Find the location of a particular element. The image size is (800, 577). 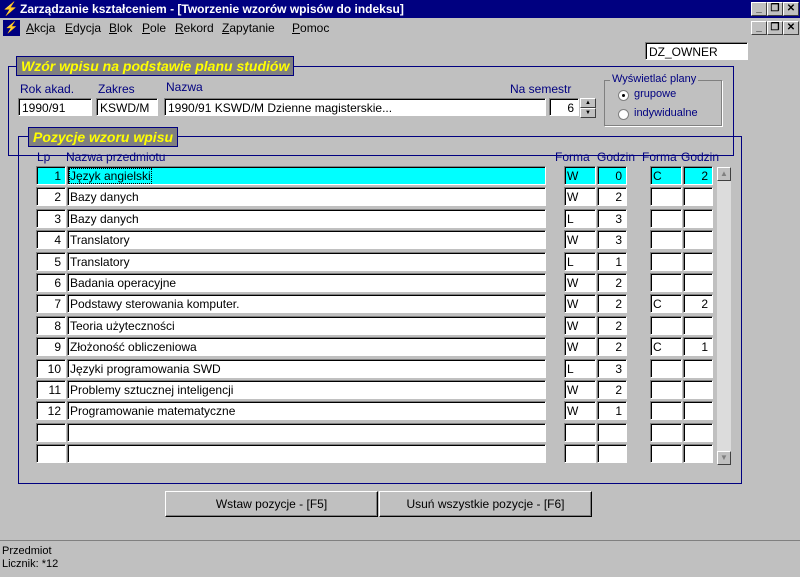

delete-all-positions-button: Usuń wszystkie pozycje - [F6] is located at coordinates (485, 504).